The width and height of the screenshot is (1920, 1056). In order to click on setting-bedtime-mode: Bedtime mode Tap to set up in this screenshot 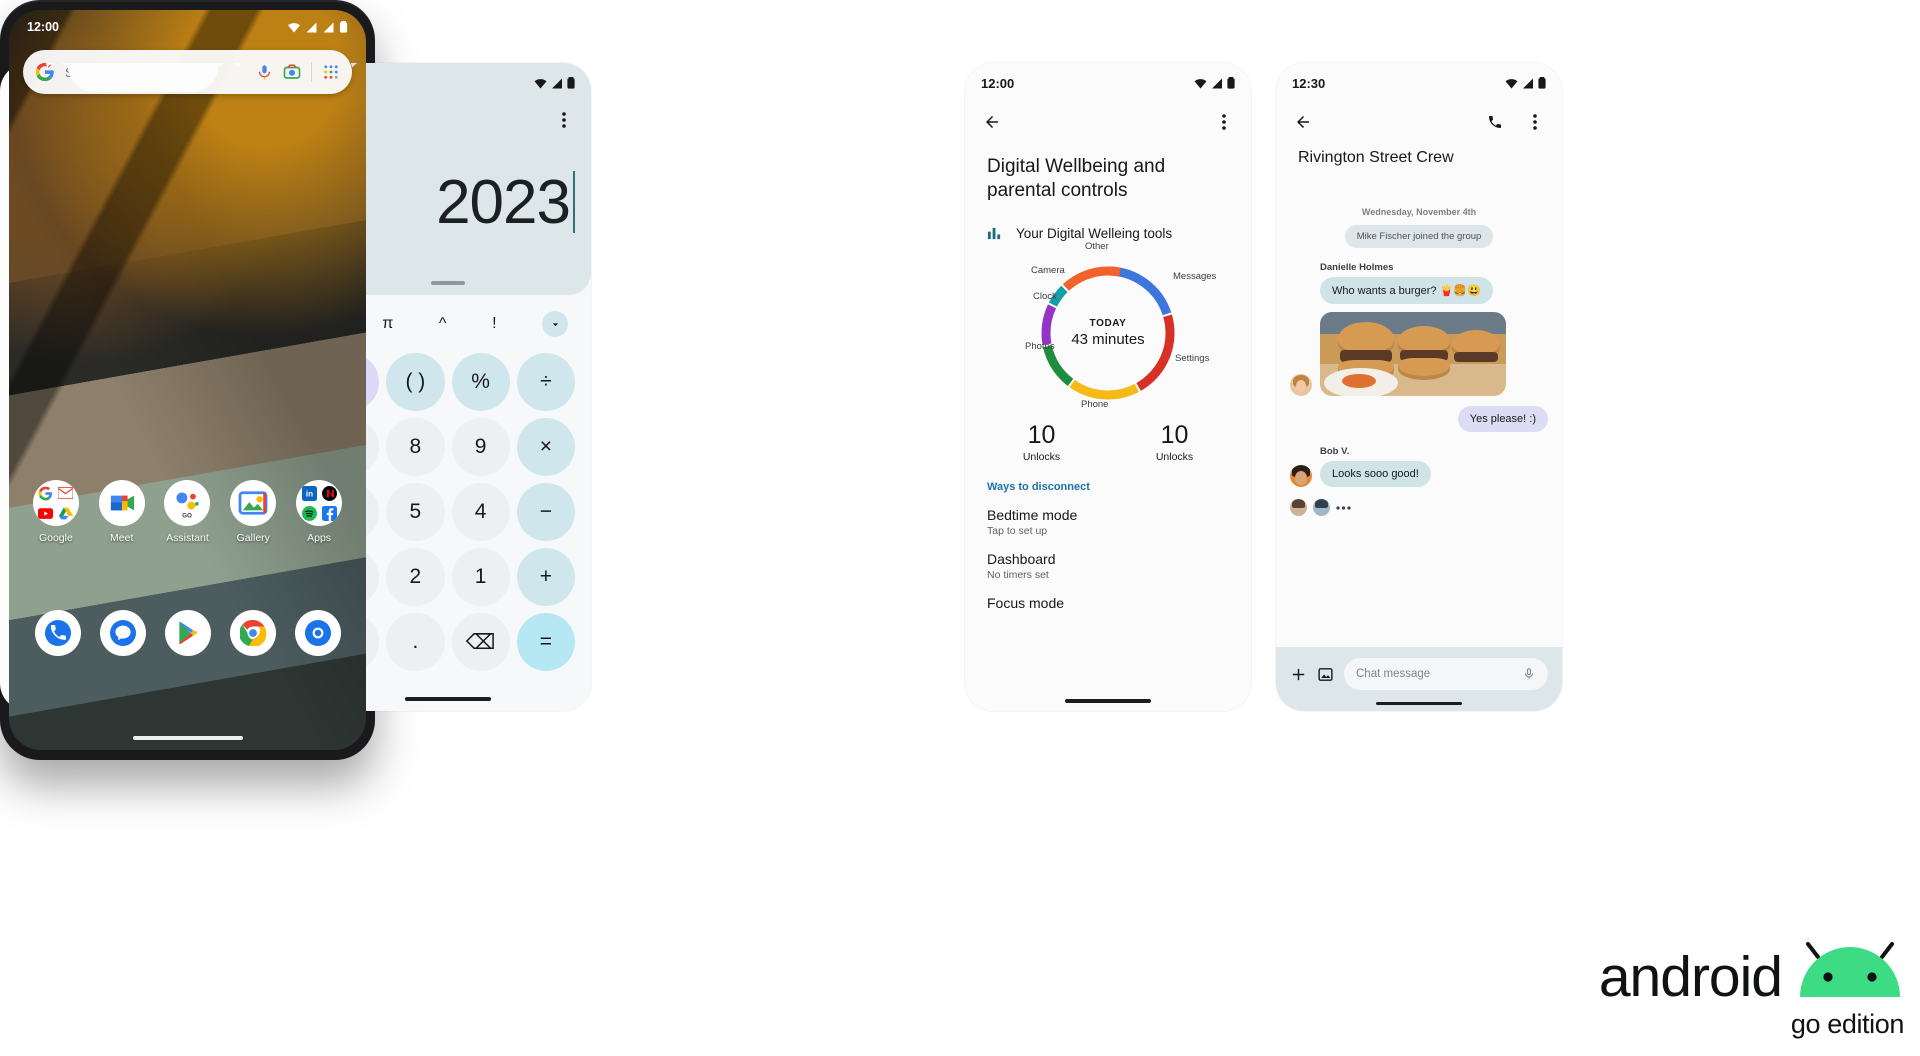, I will do `click(1108, 515)`.